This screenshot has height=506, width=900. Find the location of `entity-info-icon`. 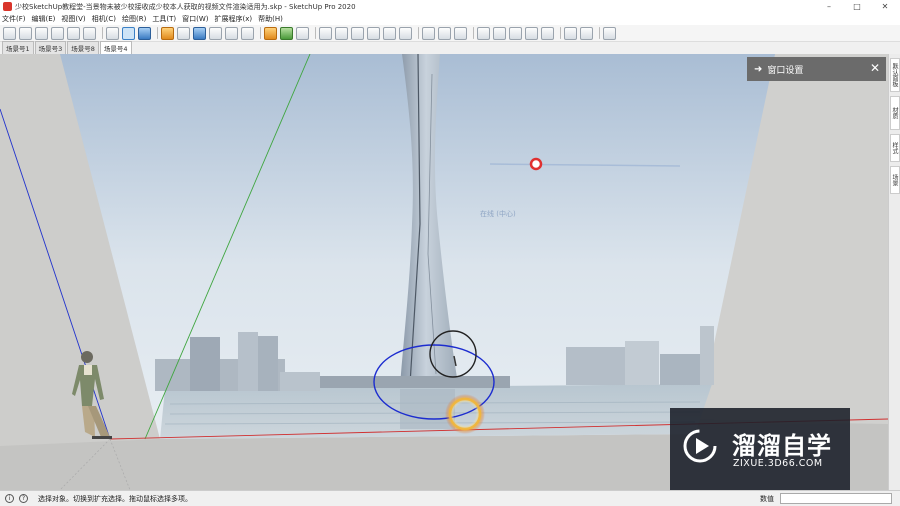

entity-info-icon is located at coordinates (144, 33).